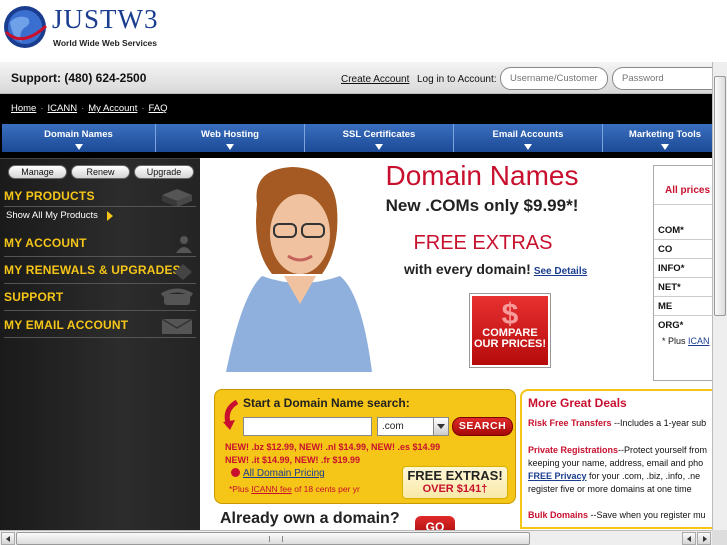 Image resolution: width=727 pixels, height=545 pixels. I want to click on tab-email-accounts: Email Accounts, so click(528, 138).